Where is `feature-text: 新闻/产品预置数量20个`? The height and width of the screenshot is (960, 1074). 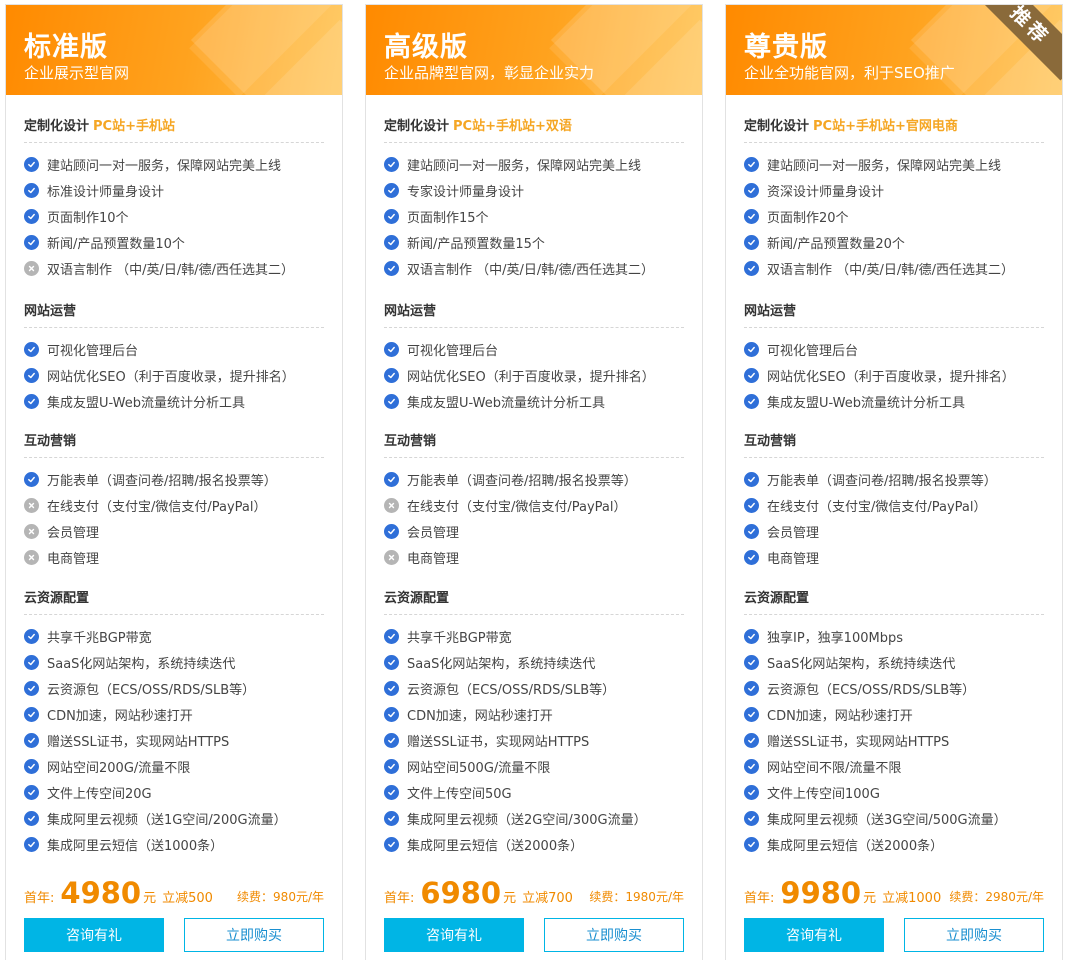
feature-text: 新闻/产品预置数量20个 is located at coordinates (836, 244).